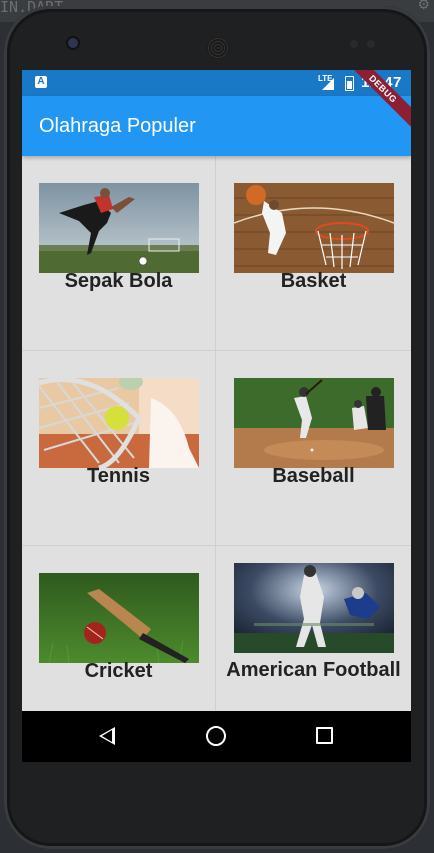 Image resolution: width=434 pixels, height=853 pixels. I want to click on status-bar: A LTE 12:47, so click(216, 83).